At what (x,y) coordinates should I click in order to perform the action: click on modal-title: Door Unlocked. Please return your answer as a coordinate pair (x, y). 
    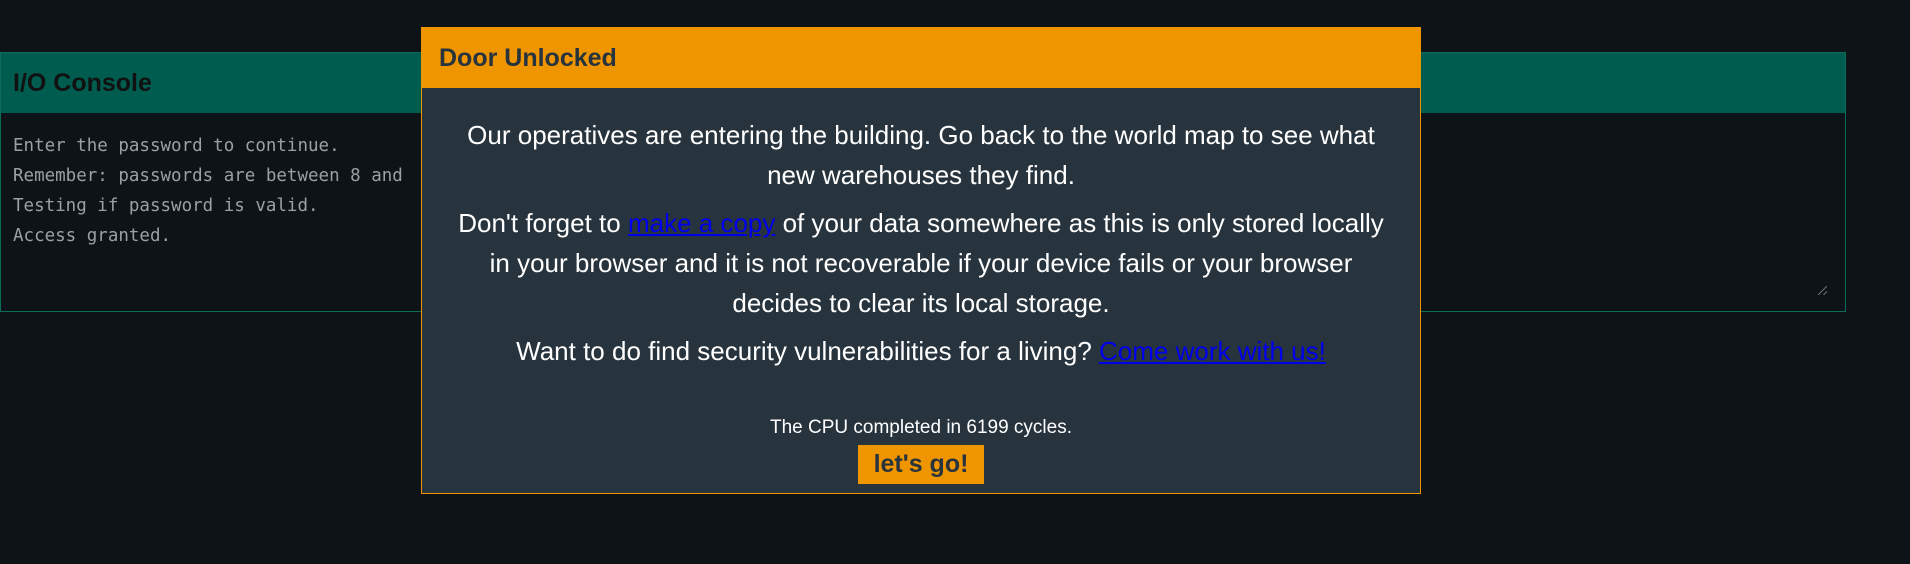
    Looking at the image, I should click on (528, 57).